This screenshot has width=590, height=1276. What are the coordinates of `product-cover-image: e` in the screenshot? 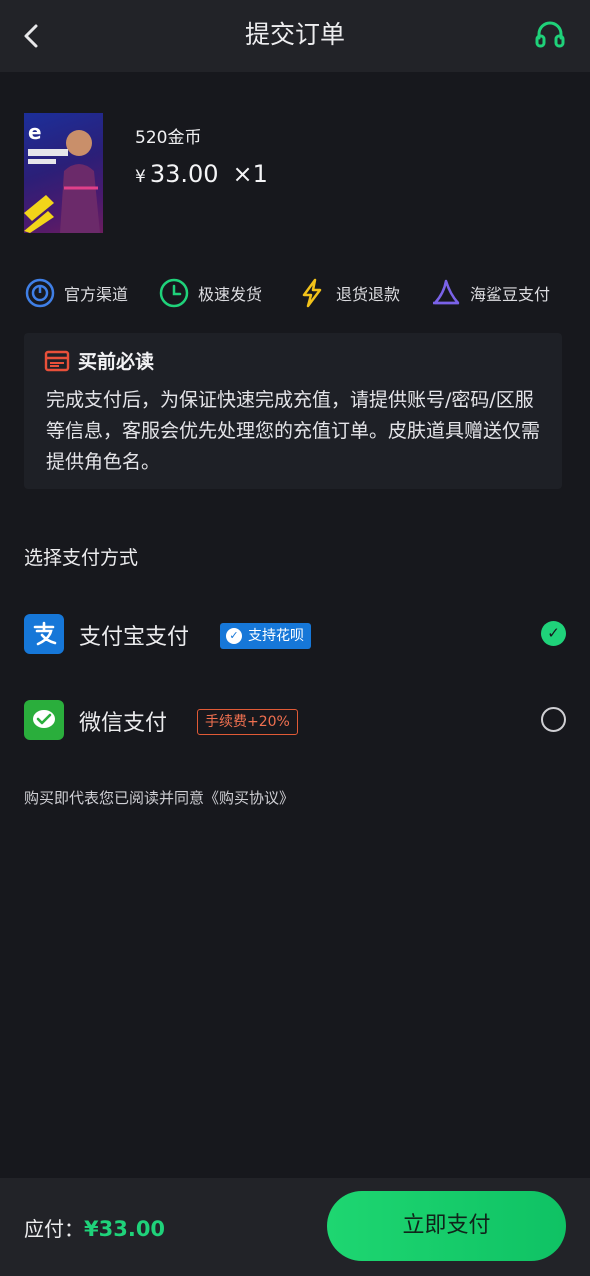 It's located at (63, 173).